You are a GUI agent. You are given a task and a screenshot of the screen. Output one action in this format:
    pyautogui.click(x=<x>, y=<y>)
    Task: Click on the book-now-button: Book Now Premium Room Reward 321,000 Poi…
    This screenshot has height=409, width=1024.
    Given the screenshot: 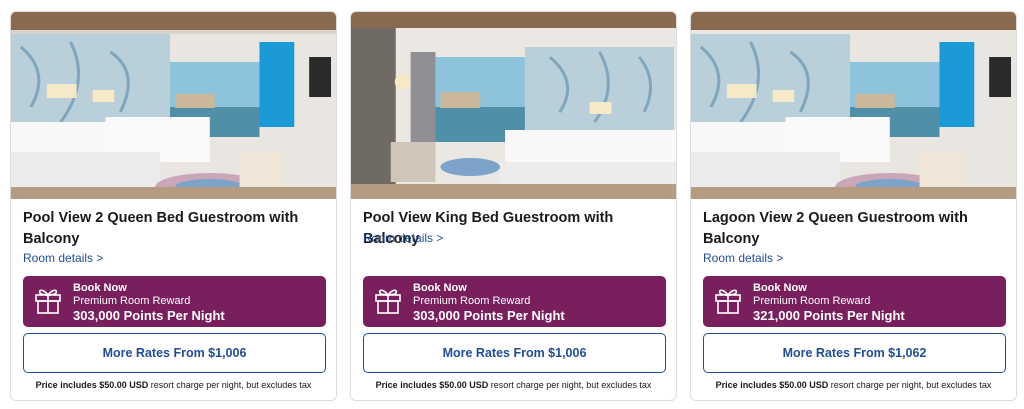 What is the action you would take?
    pyautogui.click(x=854, y=301)
    